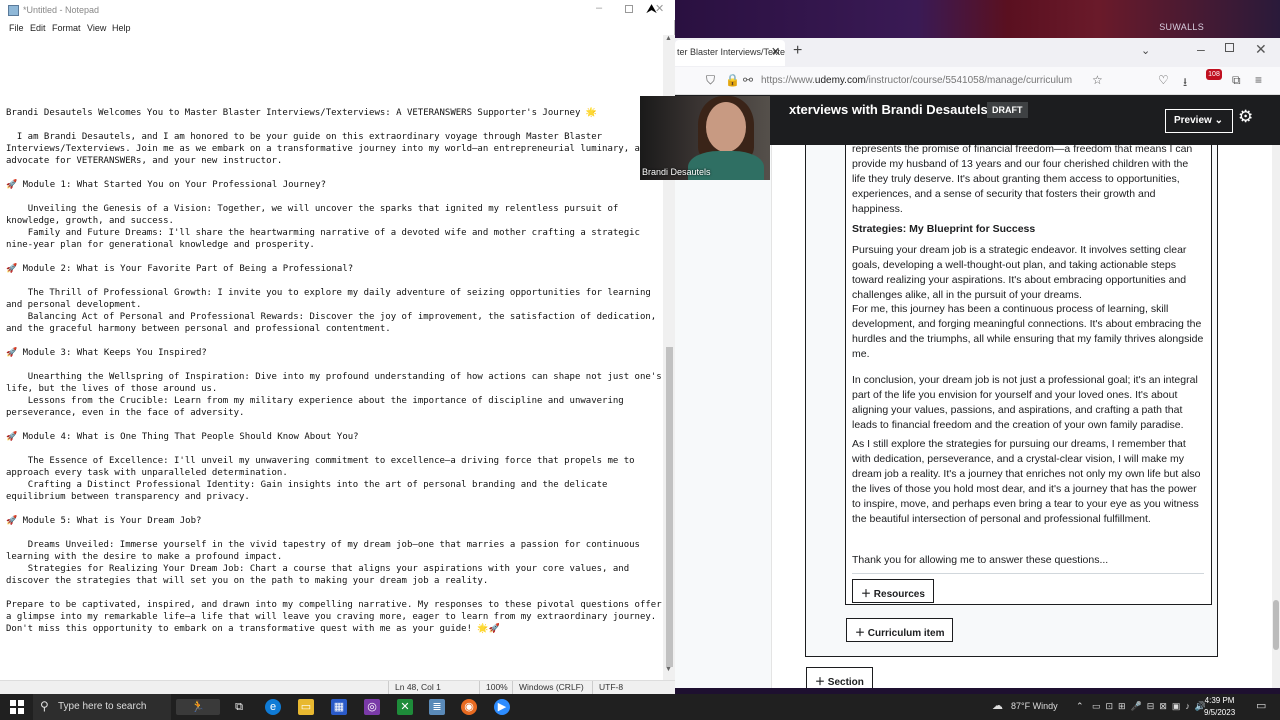 The width and height of the screenshot is (1280, 720). I want to click on desktop-background: SUWALLS, so click(977, 19).